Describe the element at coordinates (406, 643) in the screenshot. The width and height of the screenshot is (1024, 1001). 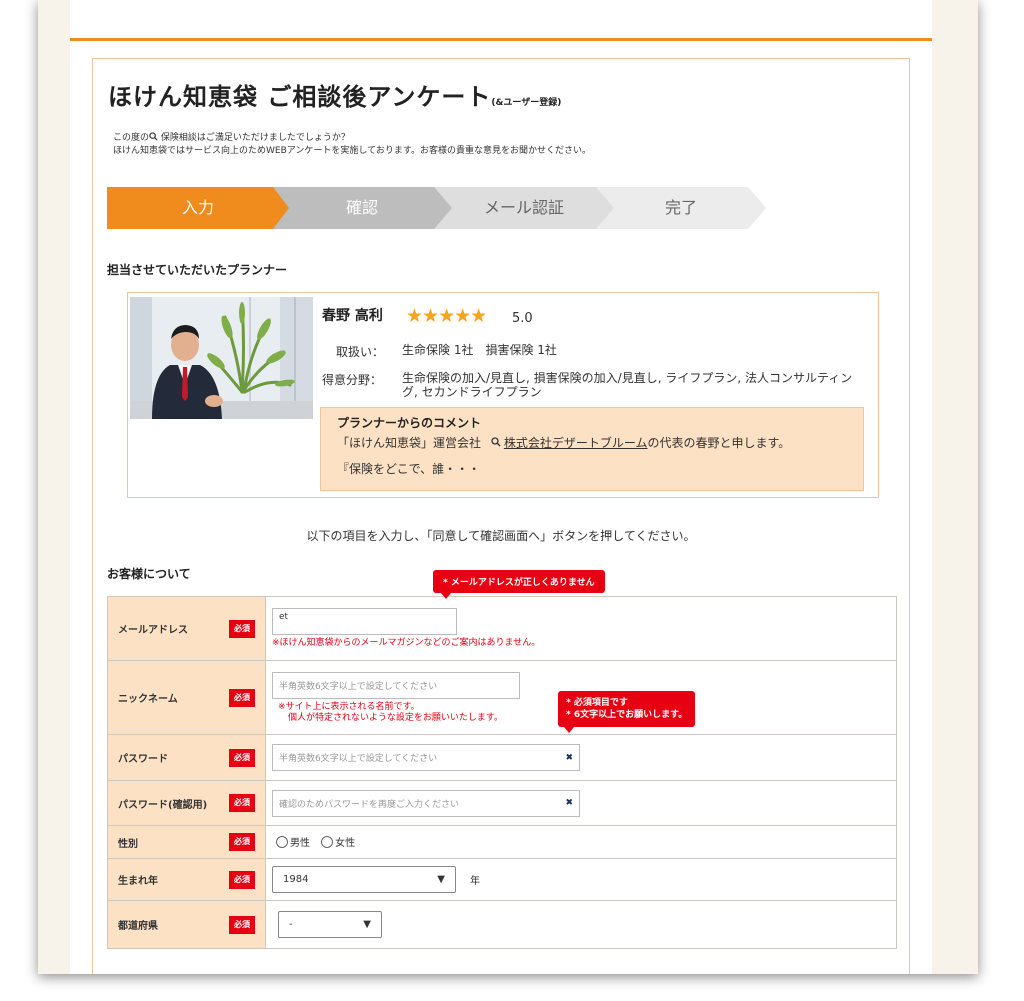
I see `email-note: ※ほけん知恵袋からのメールマガジンなどのご案内はありません。` at that location.